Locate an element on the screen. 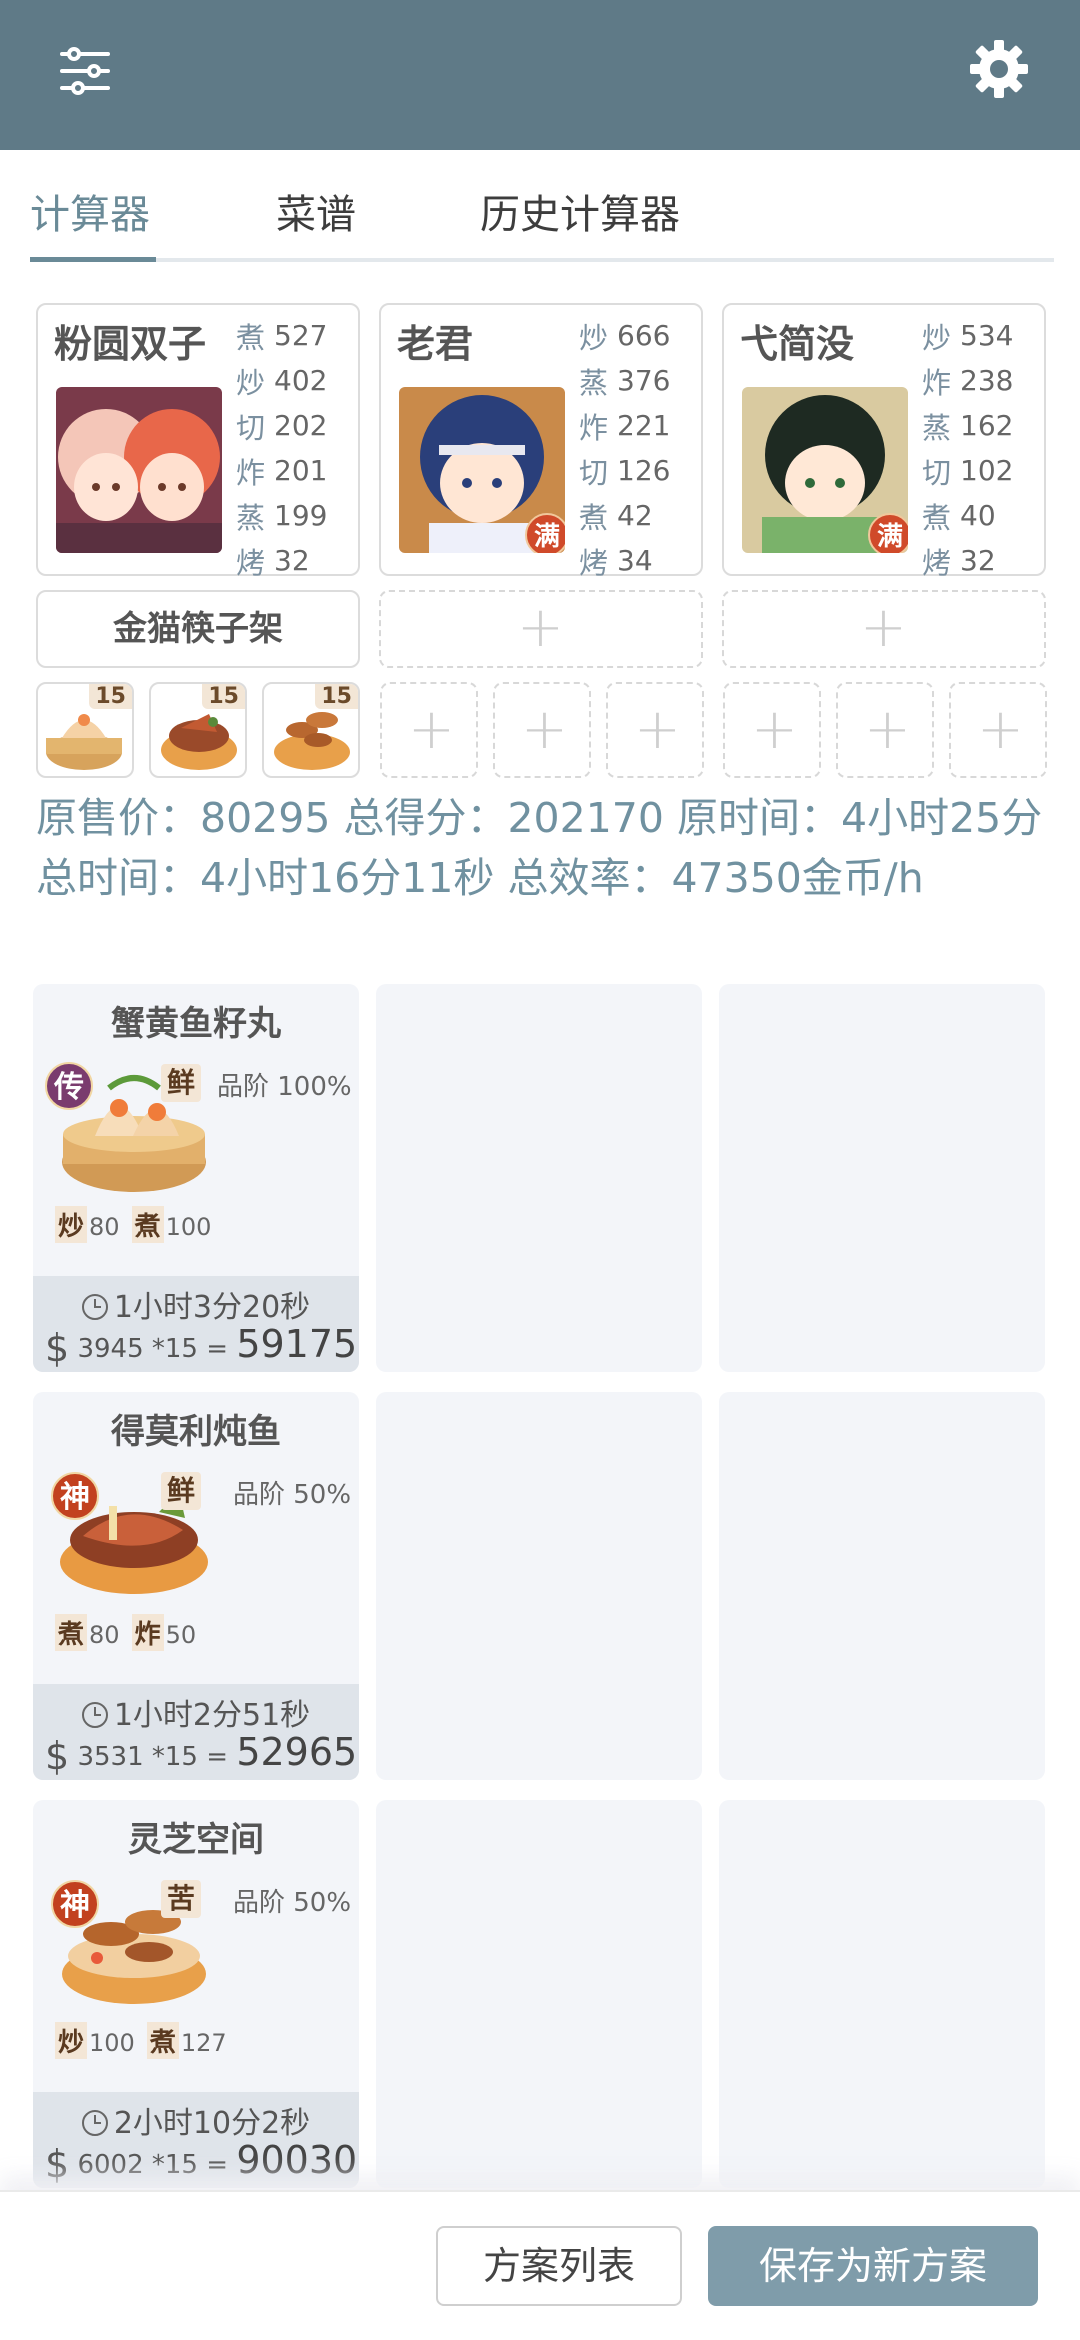 The width and height of the screenshot is (1080, 2340). chef-stats: 煮 527 炒 402 切 202 炸 201 蒸 199 烤 32 is located at coordinates (281, 448).